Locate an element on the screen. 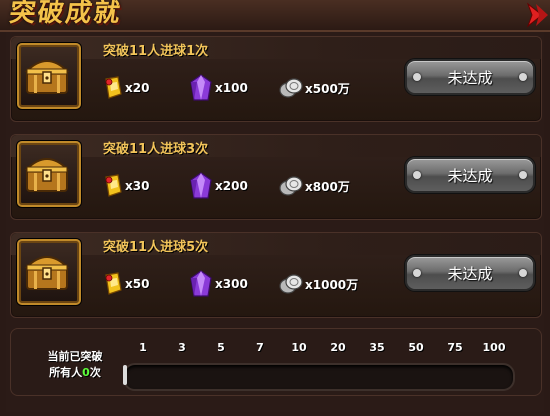 This screenshot has height=416, width=550. reward-gem: x300 is located at coordinates (218, 283).